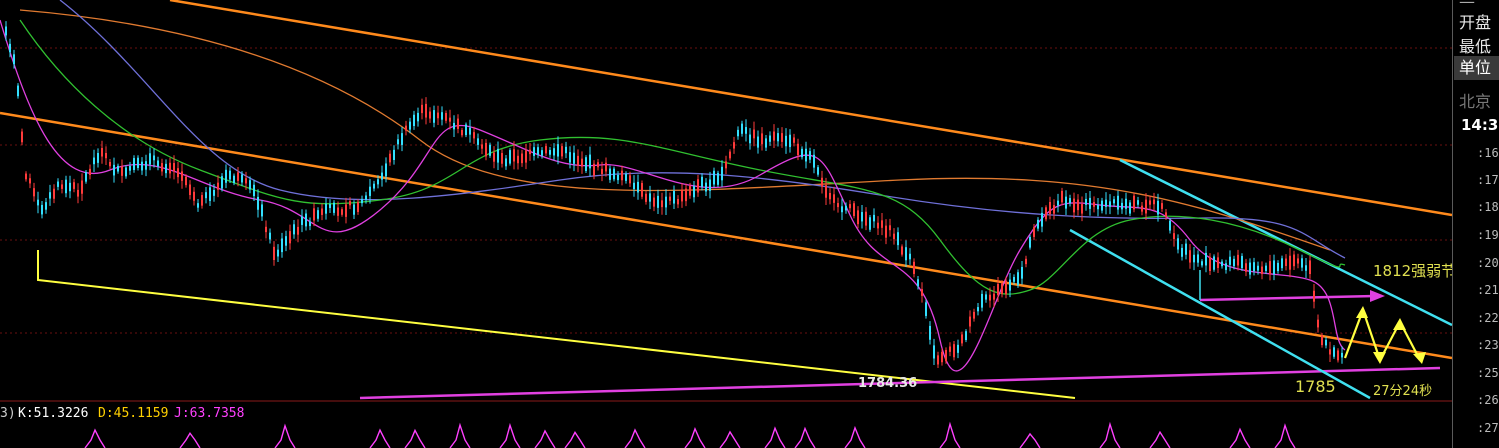 The width and height of the screenshot is (1499, 448). I want to click on price-tick: :20, so click(1488, 263).